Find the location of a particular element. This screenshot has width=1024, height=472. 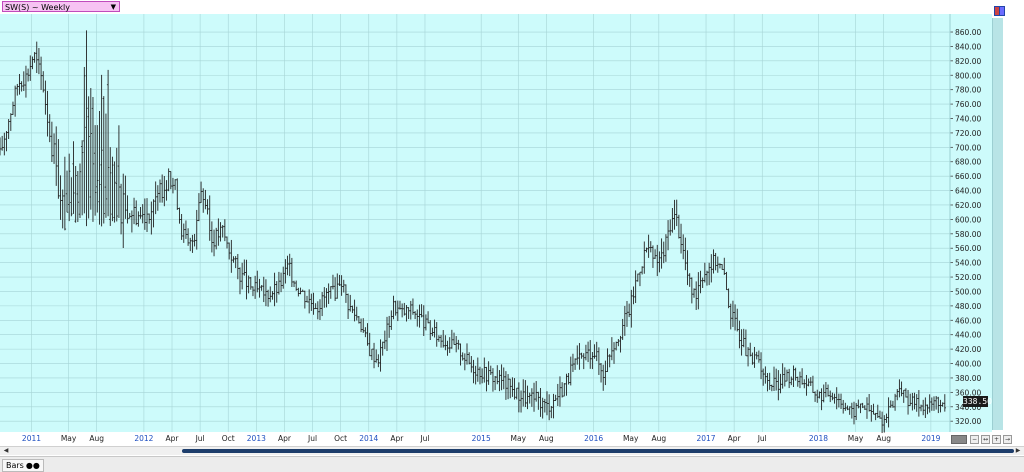

y-tick-label: 780.00 is located at coordinates (968, 90).